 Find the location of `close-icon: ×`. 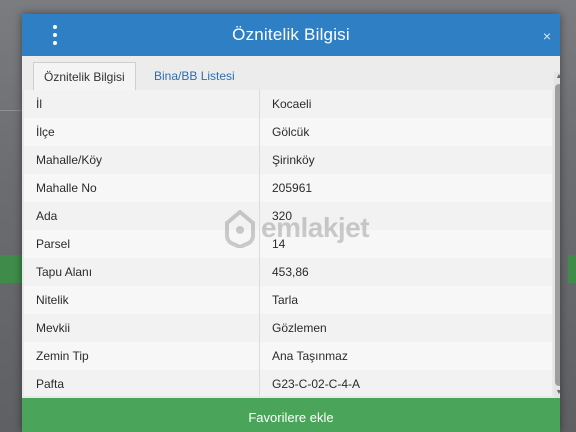

close-icon: × is located at coordinates (547, 36).